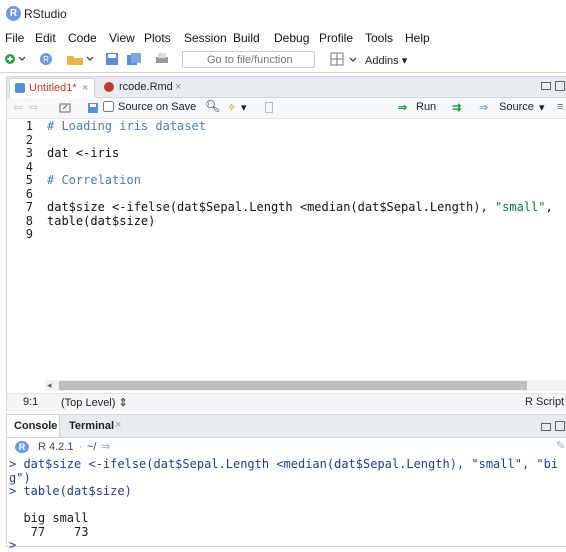  What do you see at coordinates (426, 107) in the screenshot?
I see `run-button: Run` at bounding box center [426, 107].